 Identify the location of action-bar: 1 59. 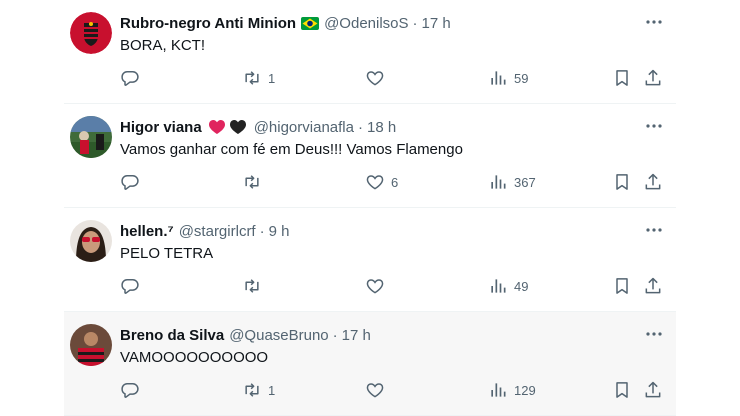
(392, 78).